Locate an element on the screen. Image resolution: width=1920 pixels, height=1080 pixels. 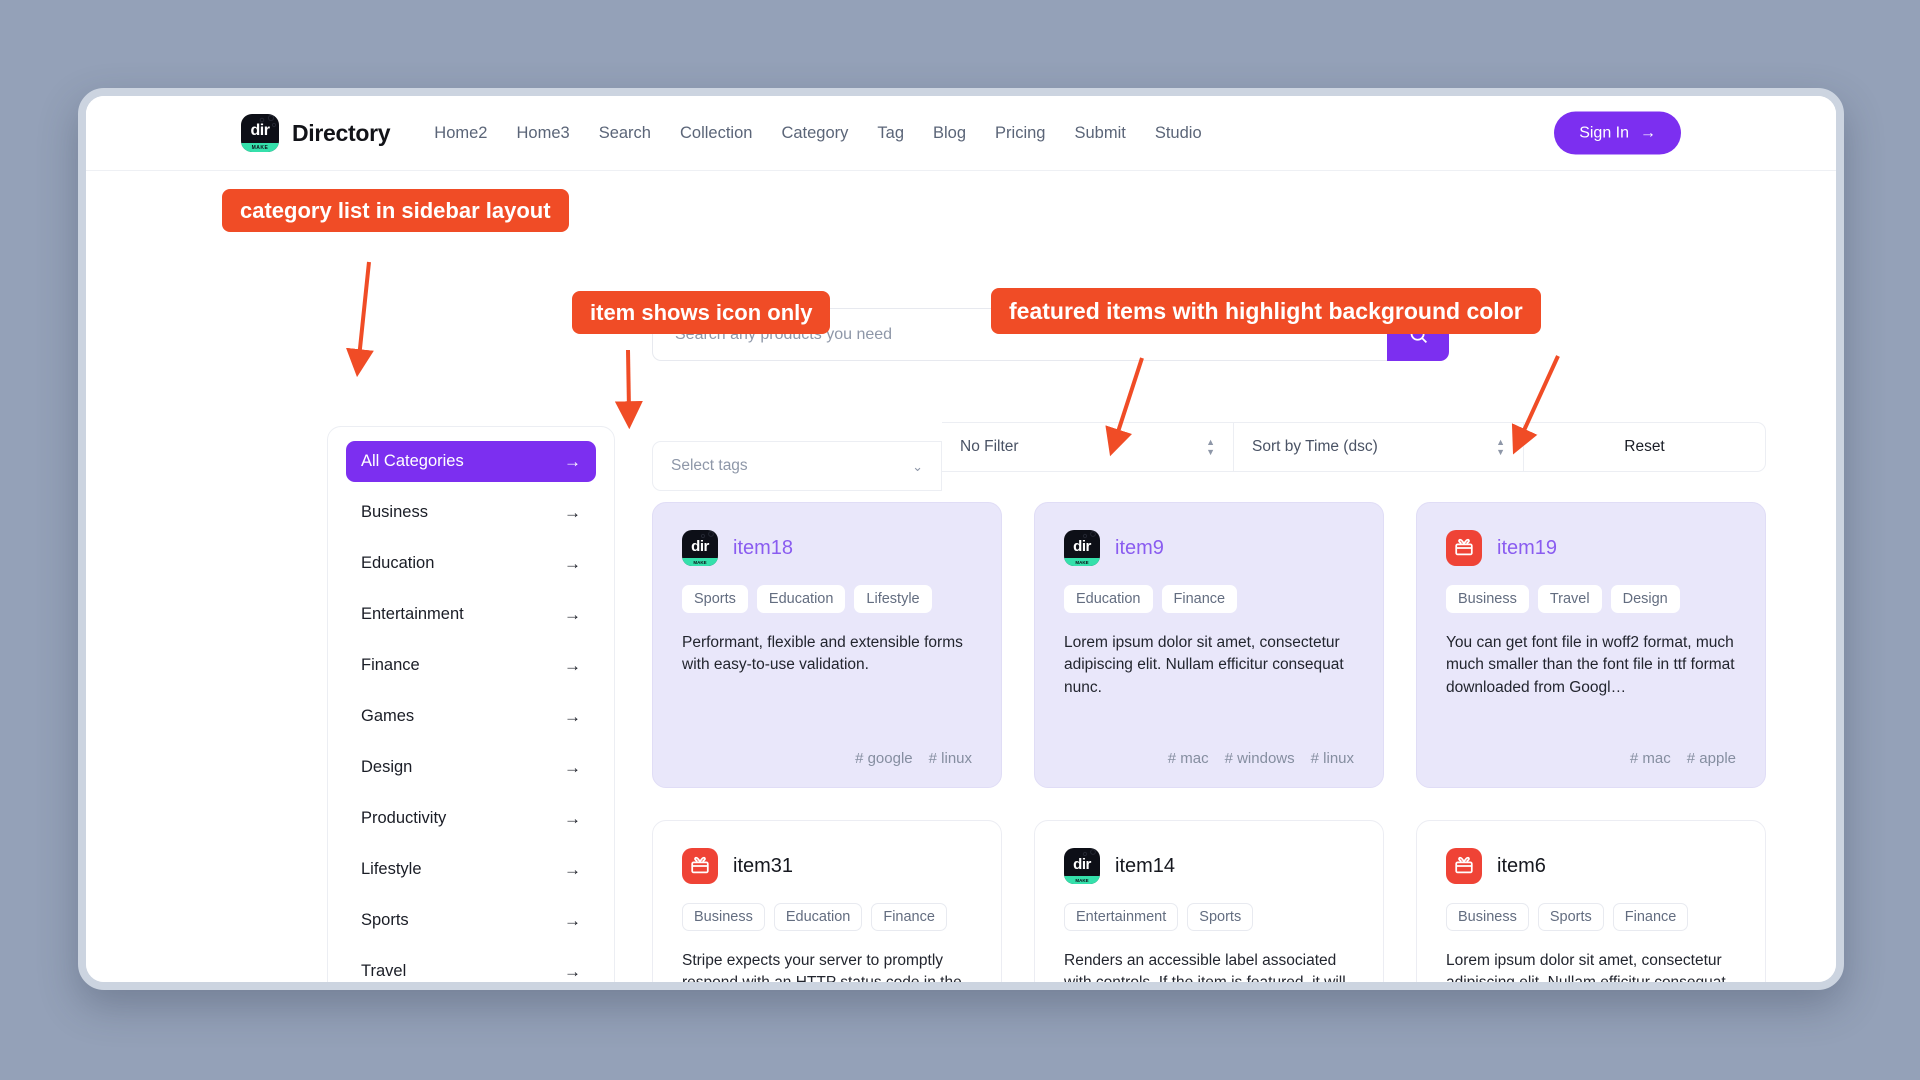
nav-link-home3: Home3 is located at coordinates (543, 133).